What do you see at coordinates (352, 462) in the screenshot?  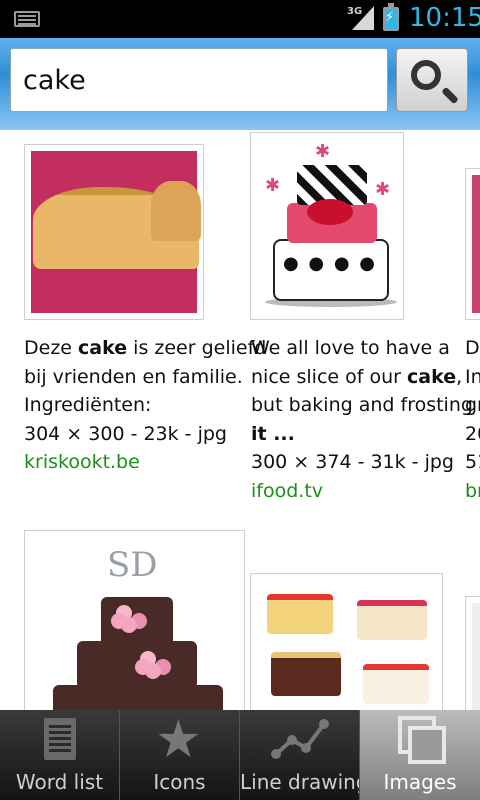 I see `result-meta: 300 × 374 - 31k - jpg` at bounding box center [352, 462].